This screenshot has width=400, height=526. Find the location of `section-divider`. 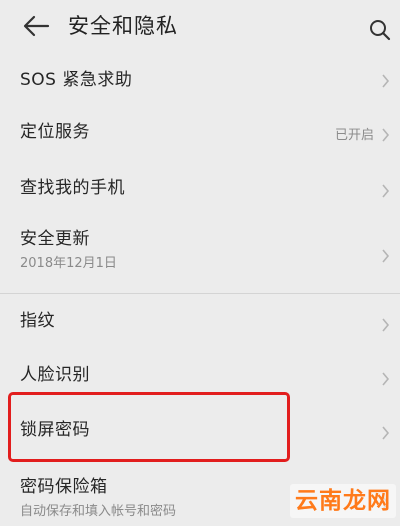

section-divider is located at coordinates (200, 293).